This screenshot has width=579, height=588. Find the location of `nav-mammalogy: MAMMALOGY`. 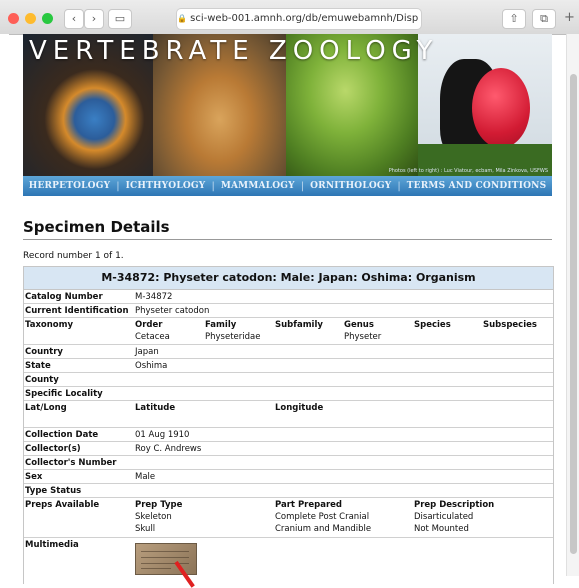

nav-mammalogy: MAMMALOGY is located at coordinates (258, 186).